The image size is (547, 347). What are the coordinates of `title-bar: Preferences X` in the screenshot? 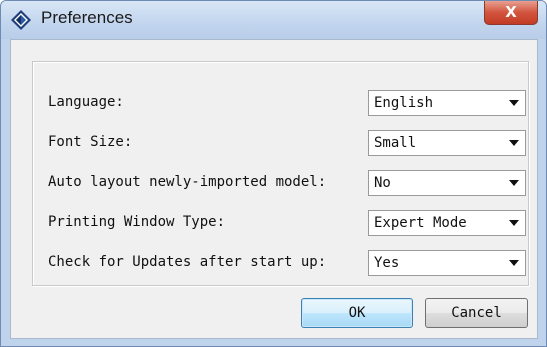 It's located at (273, 20).